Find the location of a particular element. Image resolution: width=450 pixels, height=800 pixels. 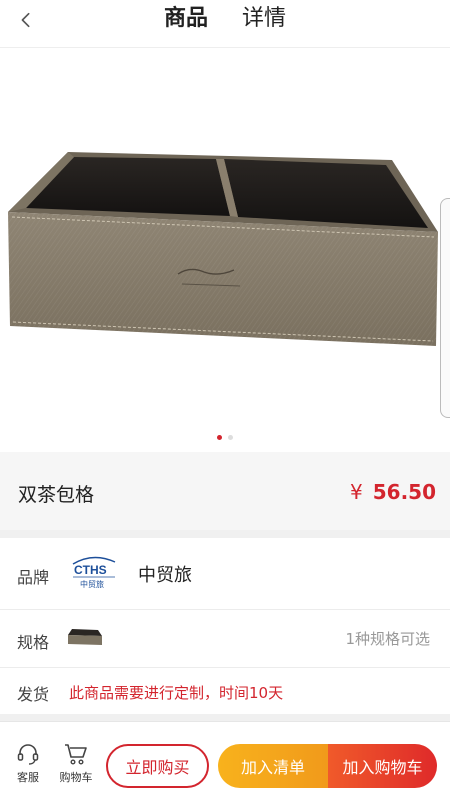

spec-label: 规格 is located at coordinates (33, 642).